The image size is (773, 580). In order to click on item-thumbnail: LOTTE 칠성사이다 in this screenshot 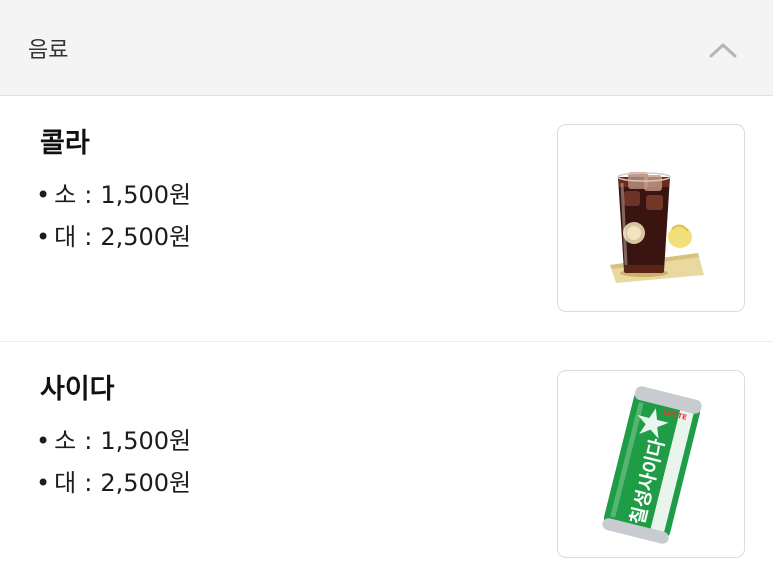, I will do `click(651, 464)`.